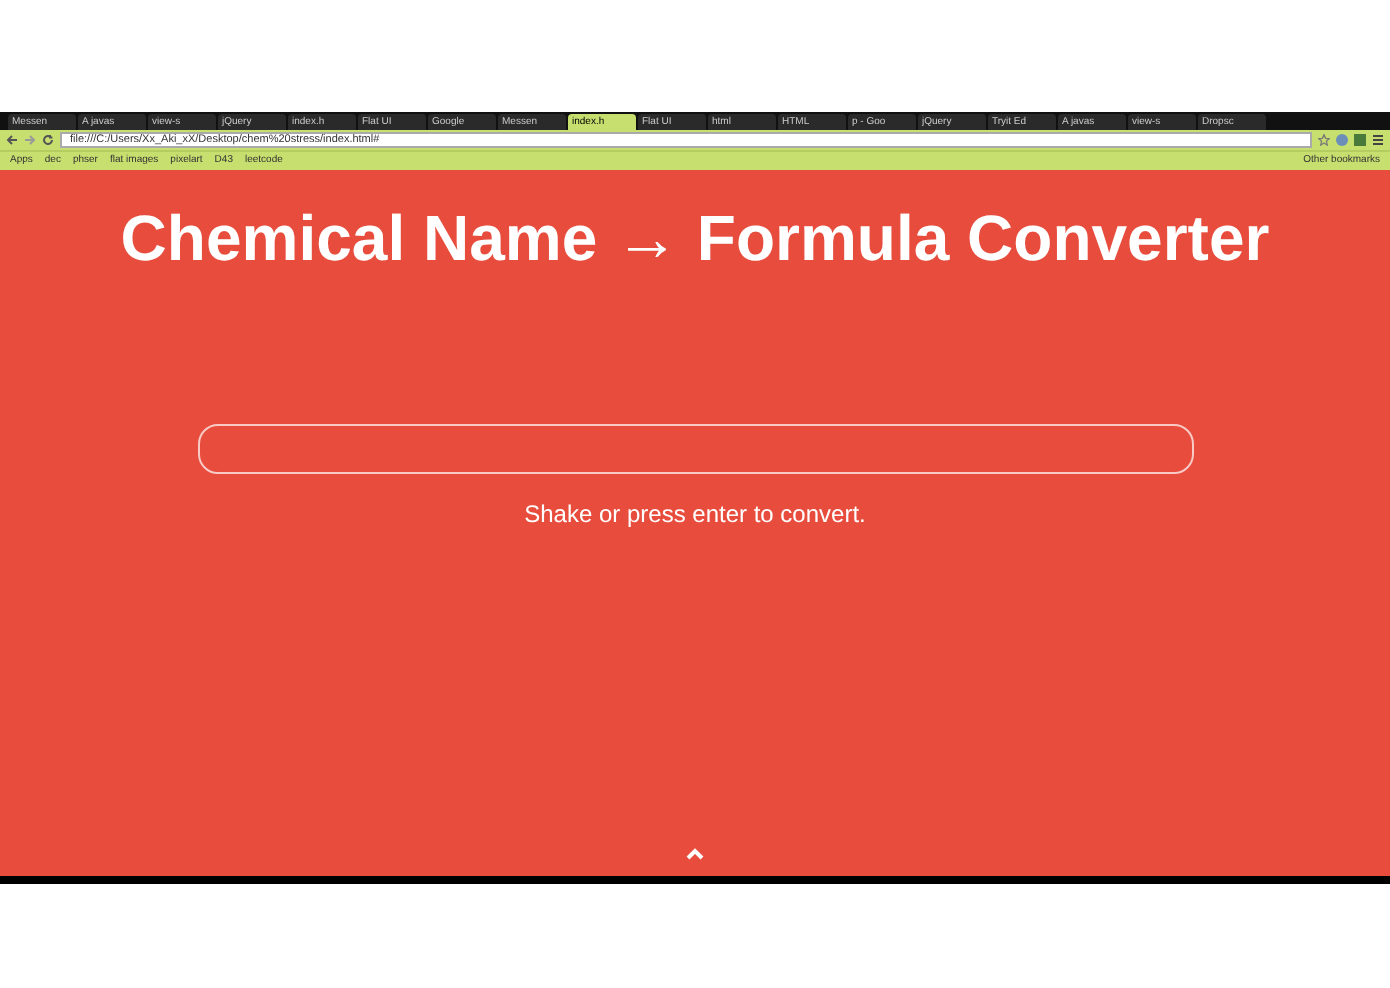 This screenshot has height=988, width=1390. I want to click on reload-icon, so click(48, 140).